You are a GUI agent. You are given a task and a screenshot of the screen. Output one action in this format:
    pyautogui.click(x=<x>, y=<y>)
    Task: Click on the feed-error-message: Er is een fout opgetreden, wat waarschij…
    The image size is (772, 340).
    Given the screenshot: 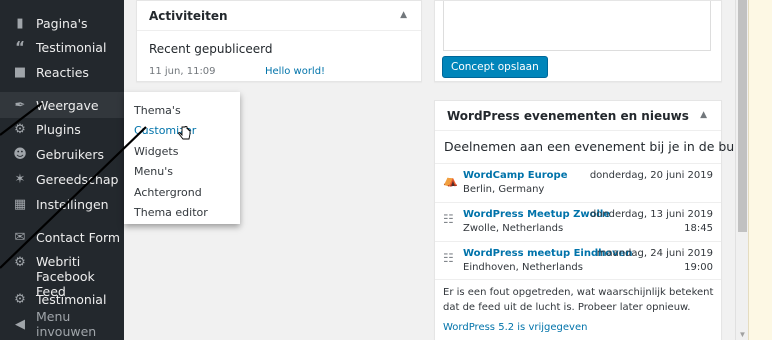 What is the action you would take?
    pyautogui.click(x=578, y=300)
    